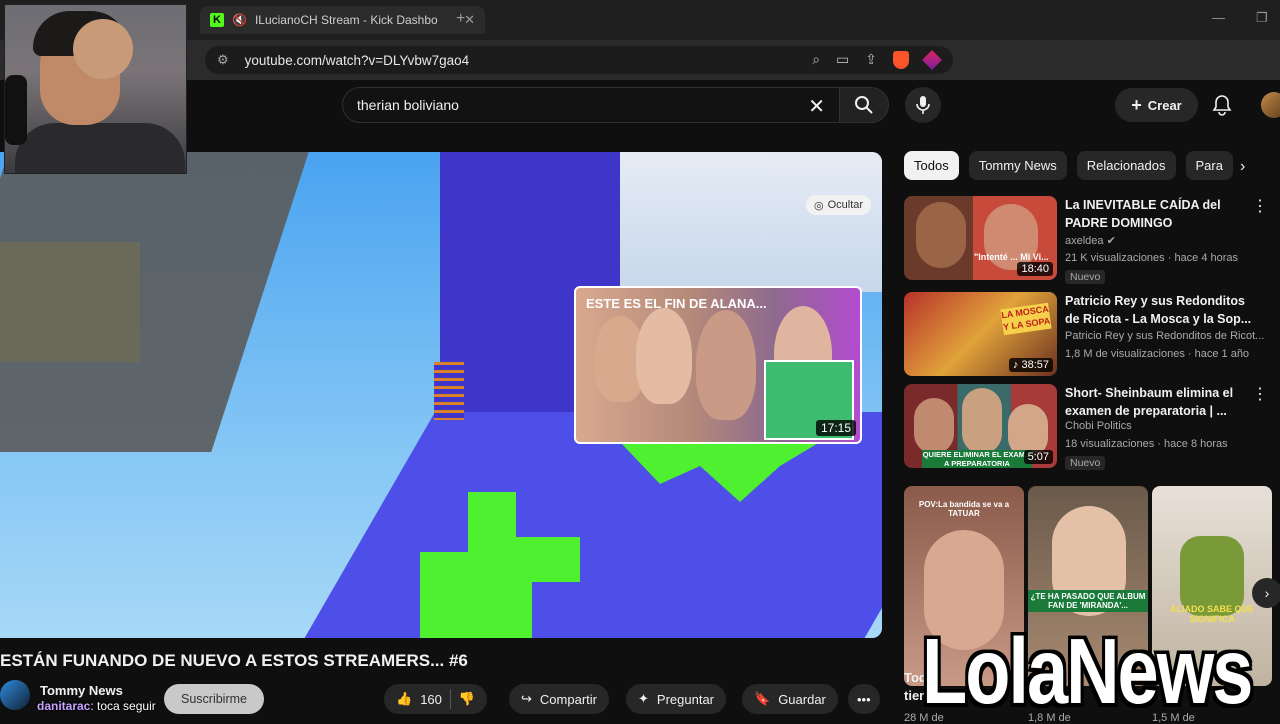 The image size is (1280, 724). What do you see at coordinates (1087, 671) in the screenshot?
I see `watermark: LolaNews` at bounding box center [1087, 671].